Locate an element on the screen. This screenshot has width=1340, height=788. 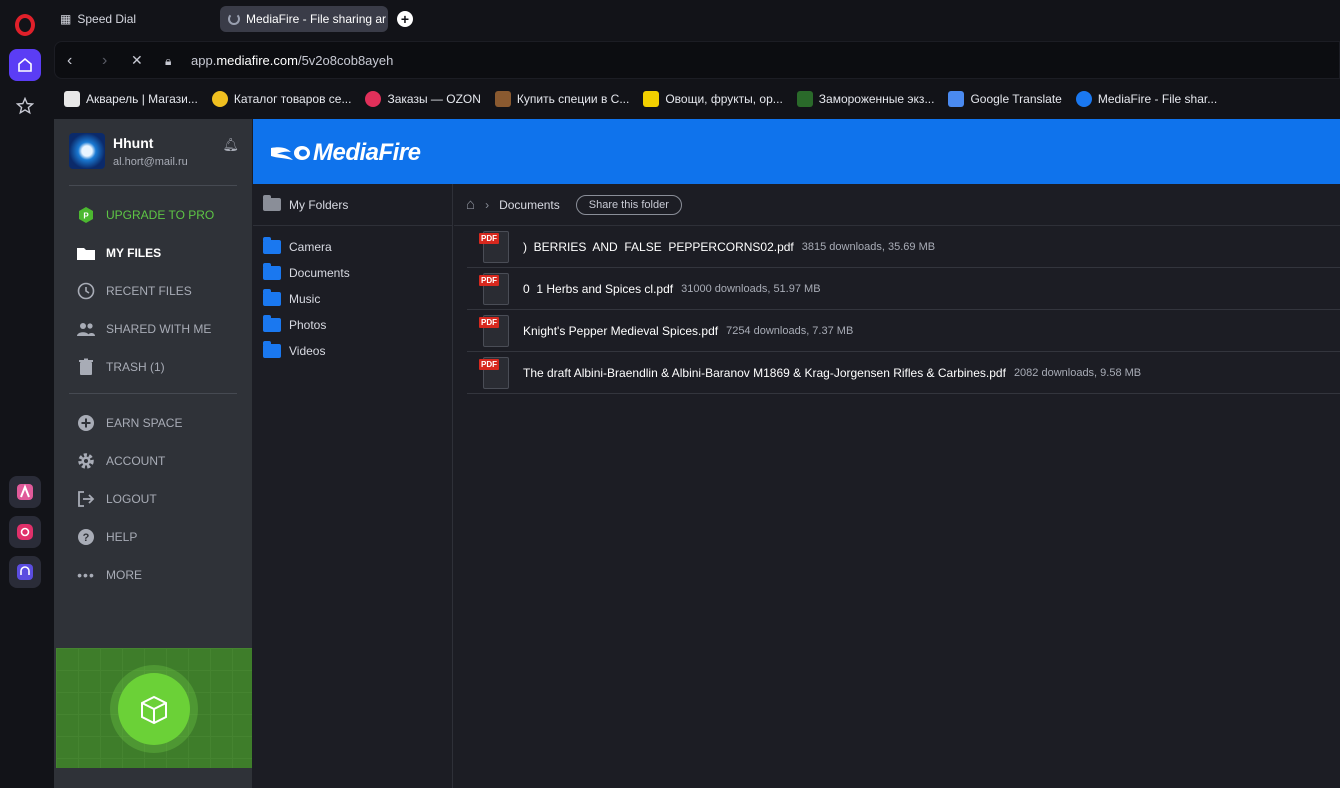
url-field: app.mediafire.com/5v2o8cob8ayeh is located at coordinates (292, 60).